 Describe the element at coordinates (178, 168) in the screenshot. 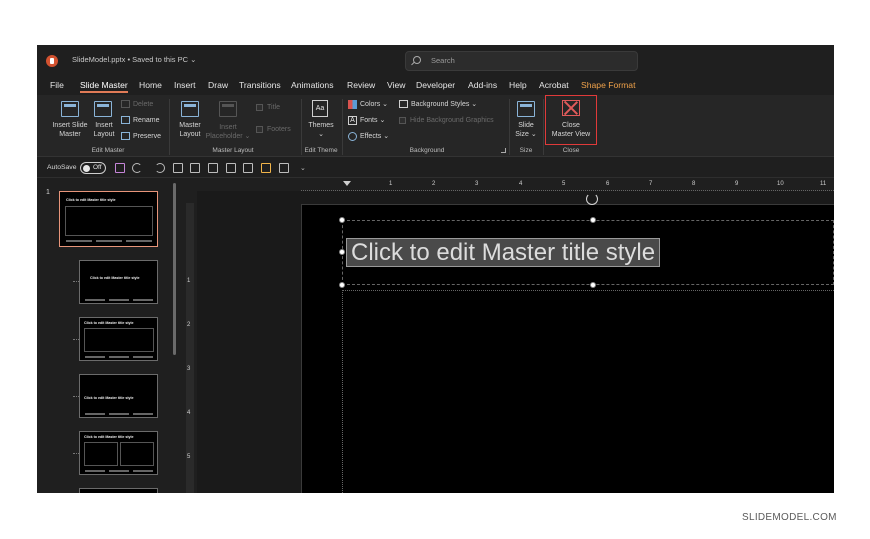

I see `open-icon` at that location.